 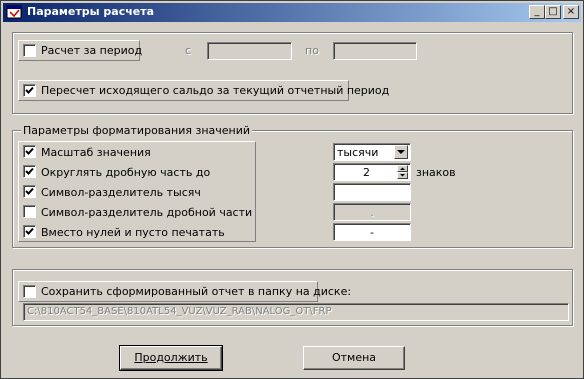 I want to click on decimal-separator-label: Символ-разделитель дробной части, so click(x=147, y=212).